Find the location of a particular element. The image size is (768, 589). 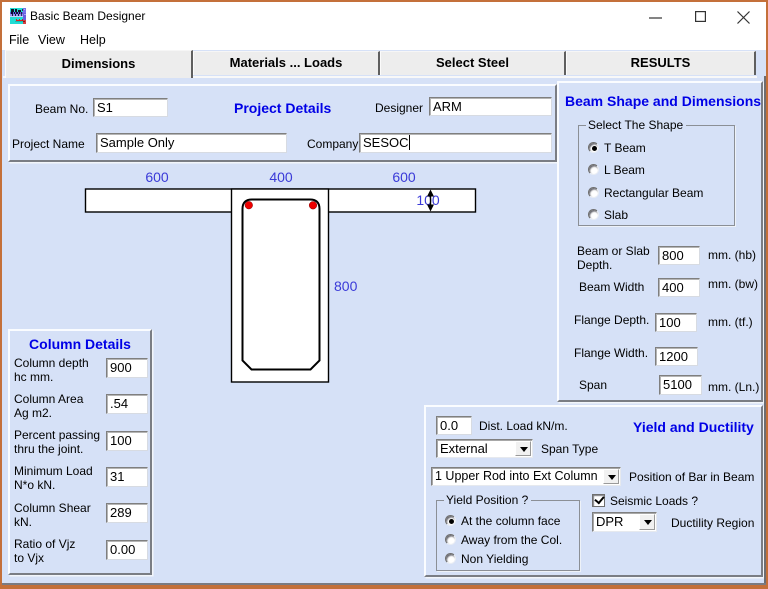

dim-right-flange: 600 is located at coordinates (404, 177).